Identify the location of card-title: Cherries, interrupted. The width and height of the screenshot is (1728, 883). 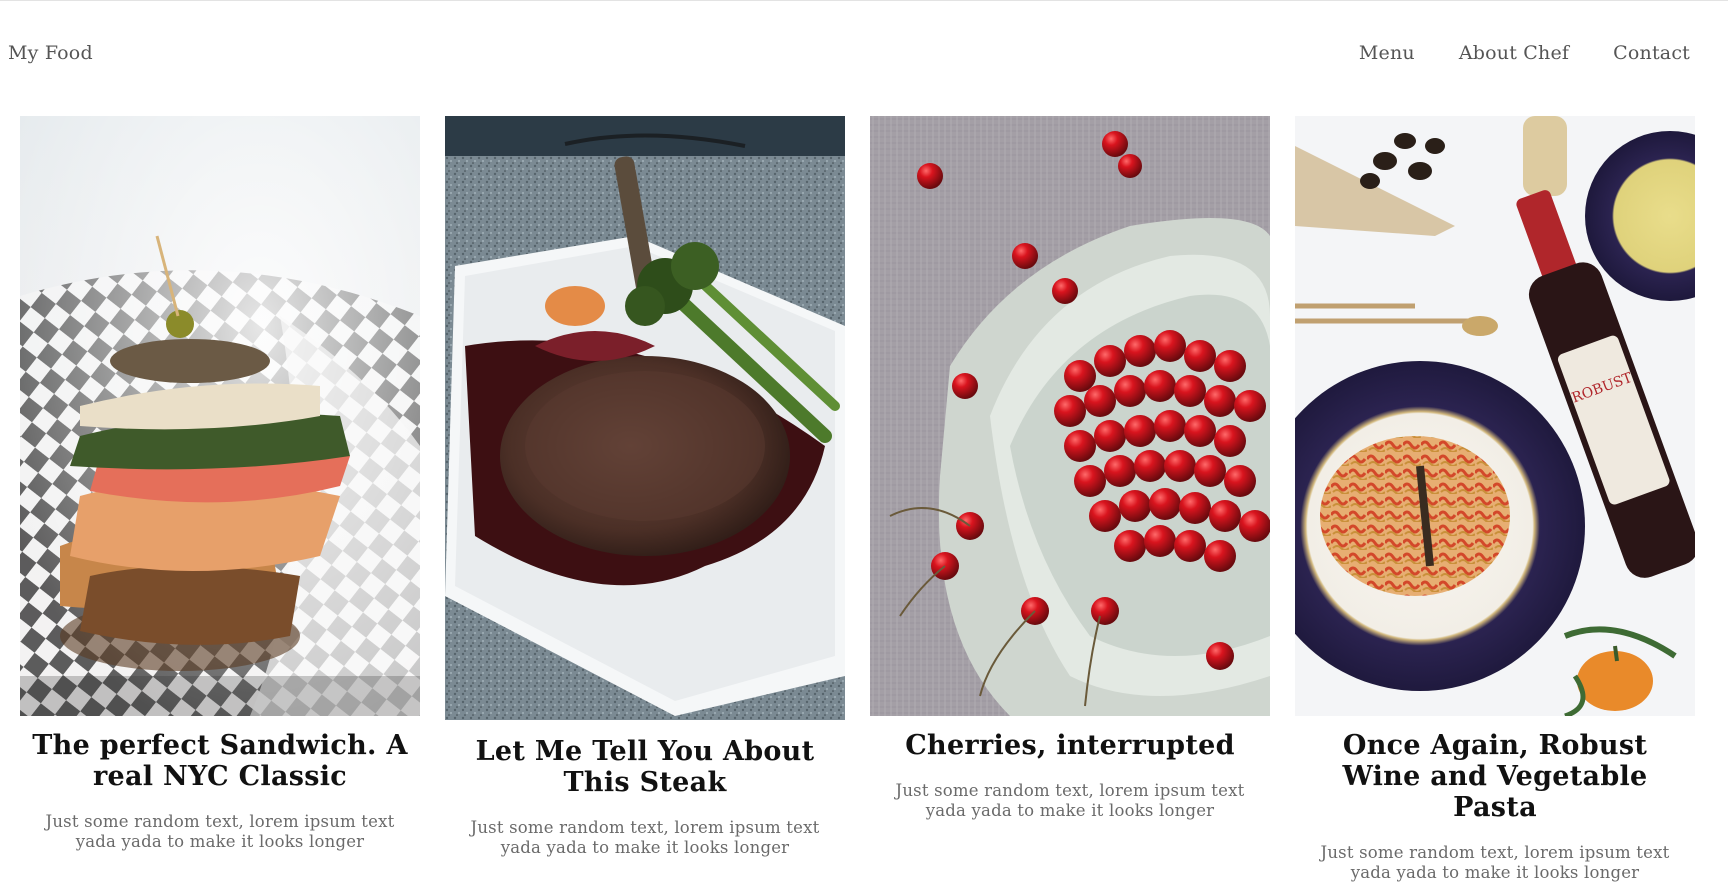
(1070, 745).